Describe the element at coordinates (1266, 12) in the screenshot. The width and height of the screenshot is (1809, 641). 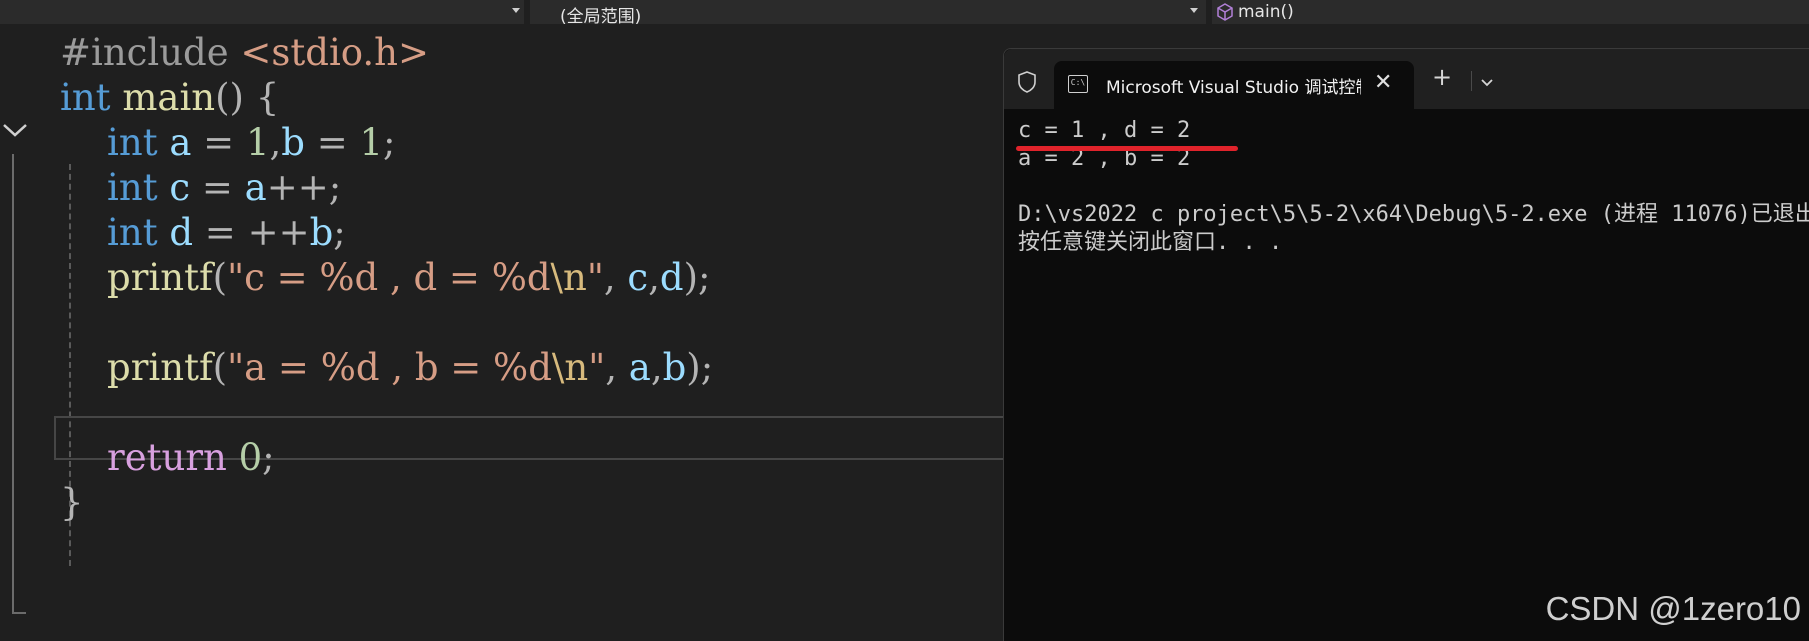
I see `function-label: main()` at that location.